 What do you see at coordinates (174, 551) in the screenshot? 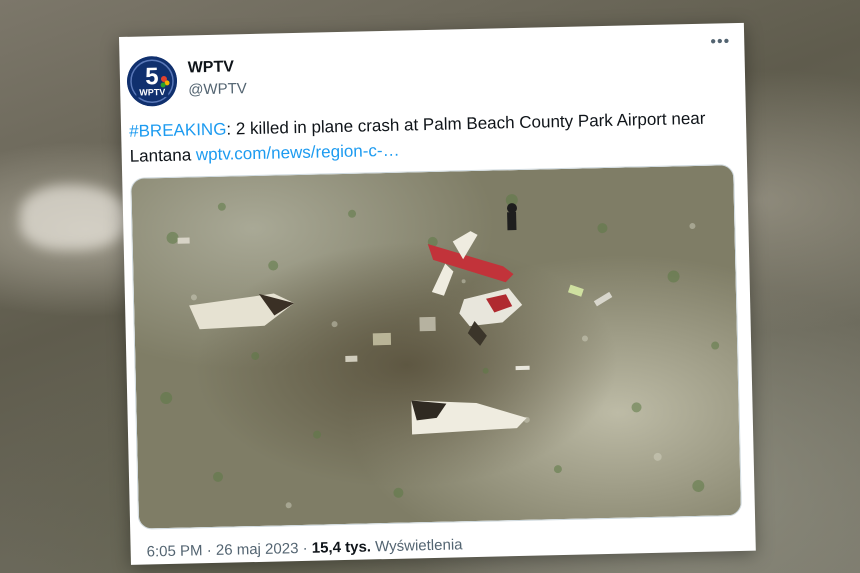
I see `tweet-time: 6:05 PM` at bounding box center [174, 551].